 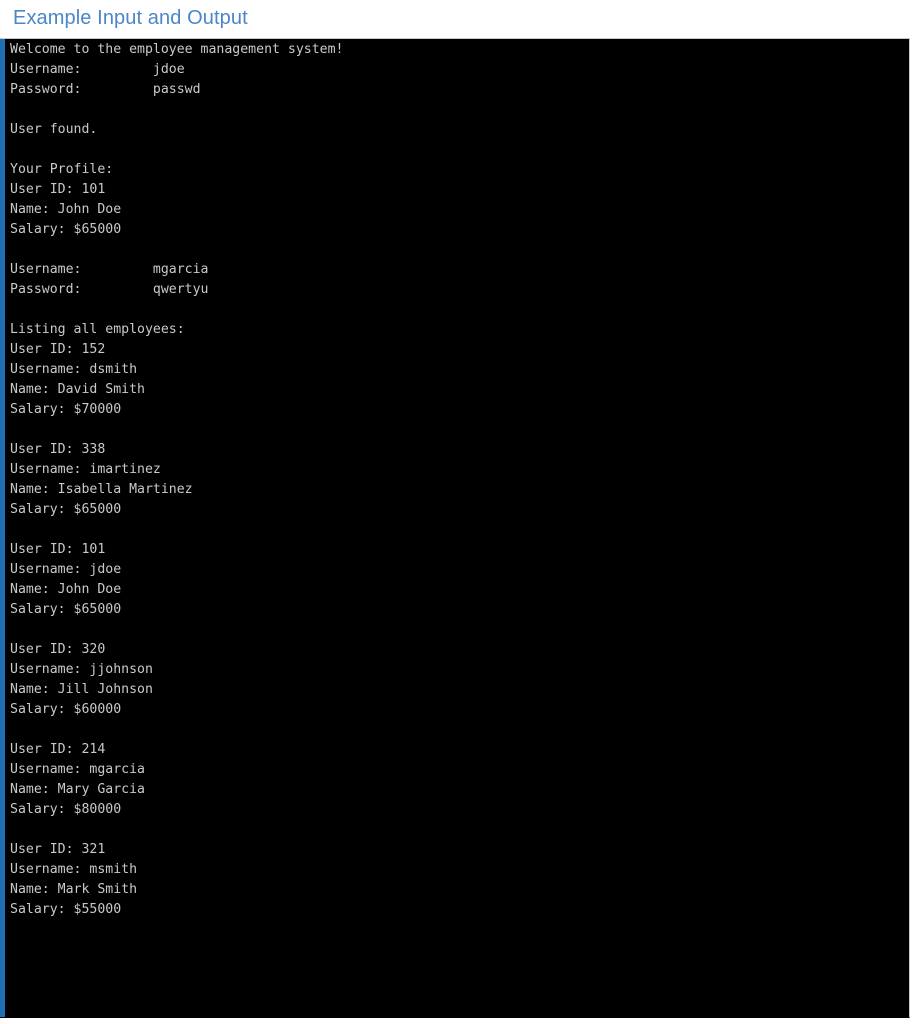 I want to click on page-title: Example Input and Output, so click(x=130, y=18).